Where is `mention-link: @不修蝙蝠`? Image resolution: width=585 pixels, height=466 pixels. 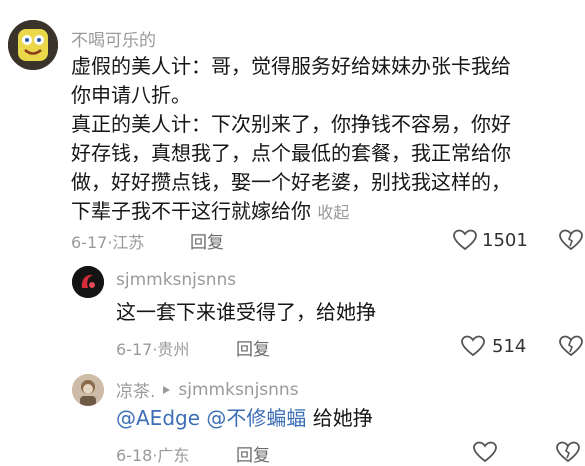
mention-link: @不修蝙蝠 is located at coordinates (256, 418).